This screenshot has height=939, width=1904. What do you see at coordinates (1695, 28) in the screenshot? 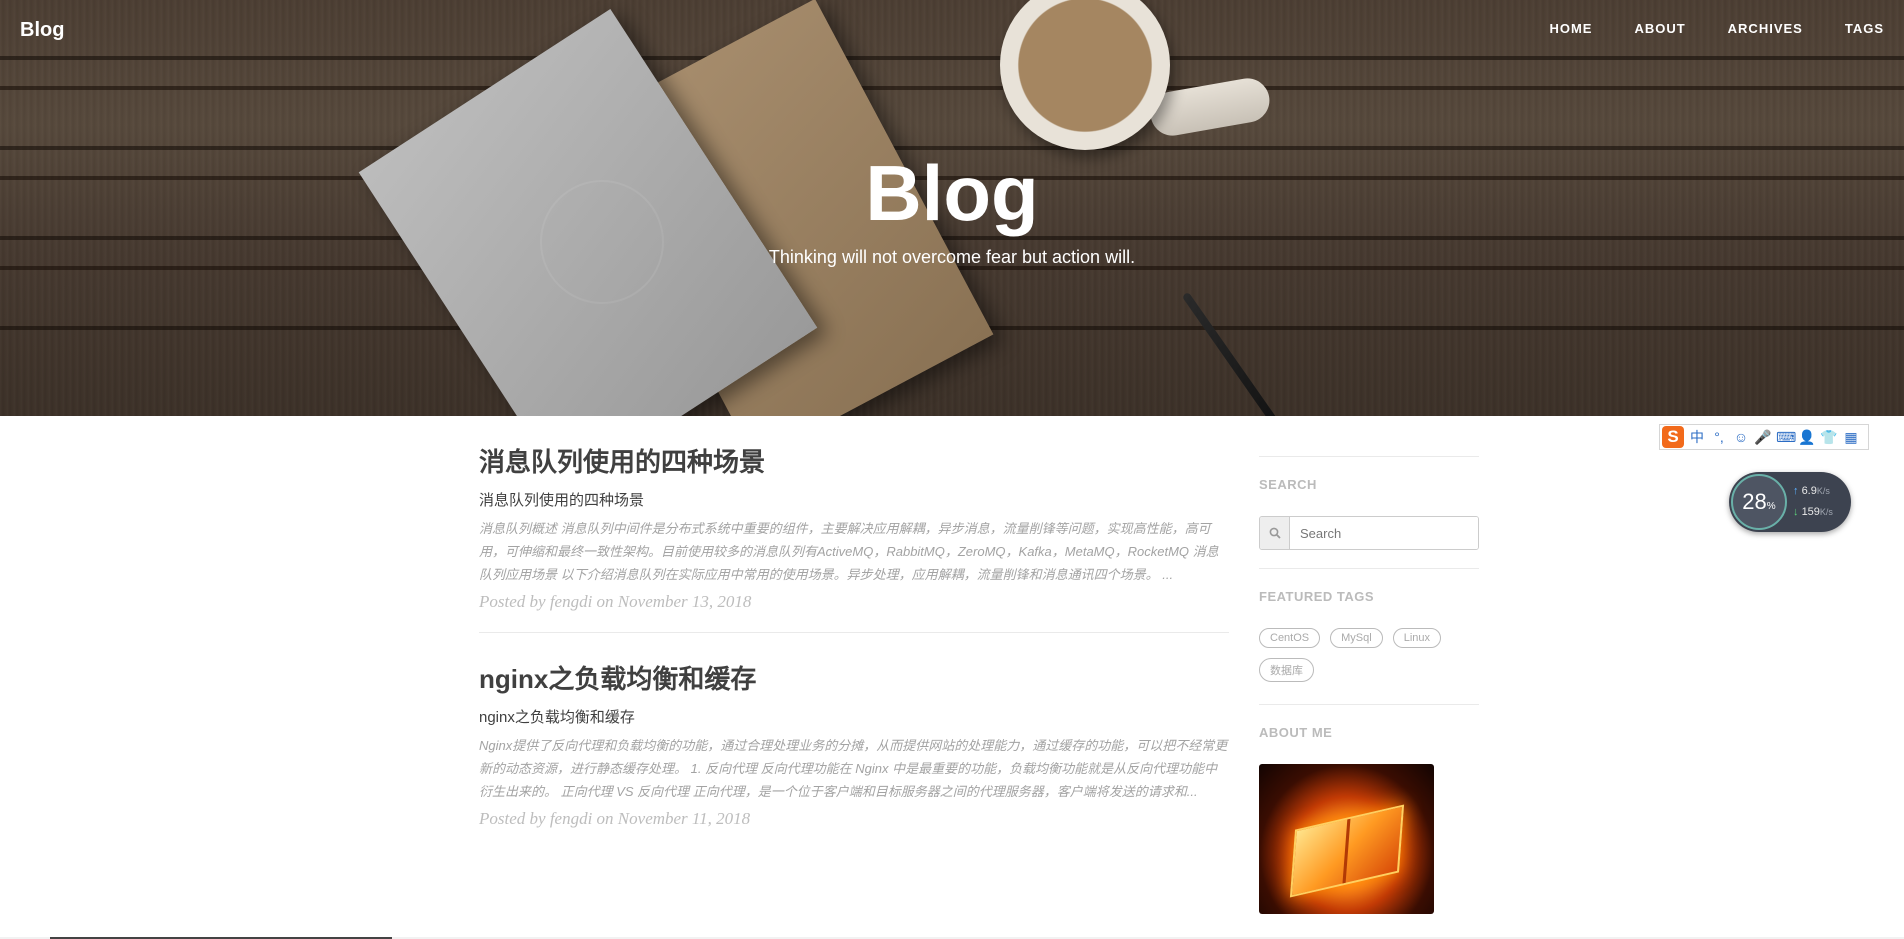
I see `main-nav: HOME ABOUT ARCHIVES TAGS` at bounding box center [1695, 28].